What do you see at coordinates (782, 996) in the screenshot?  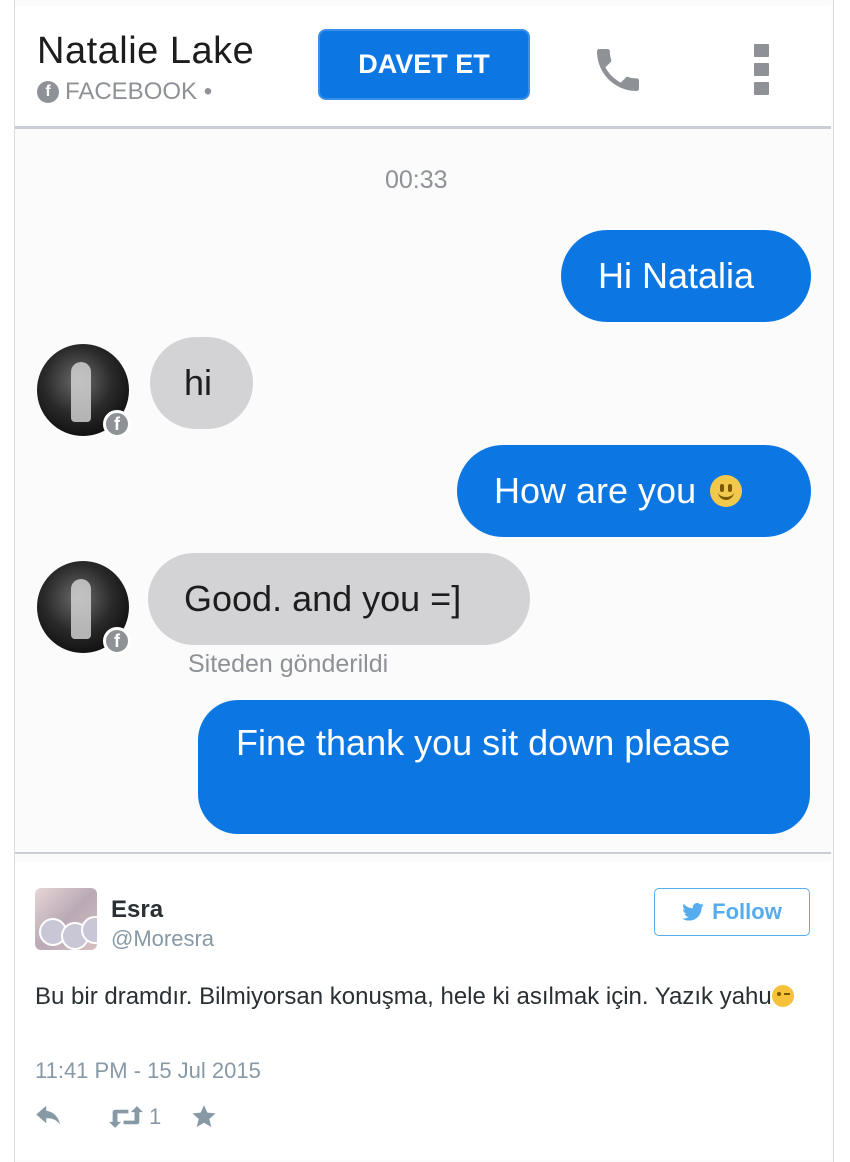 I see `wink-emoji-icon` at bounding box center [782, 996].